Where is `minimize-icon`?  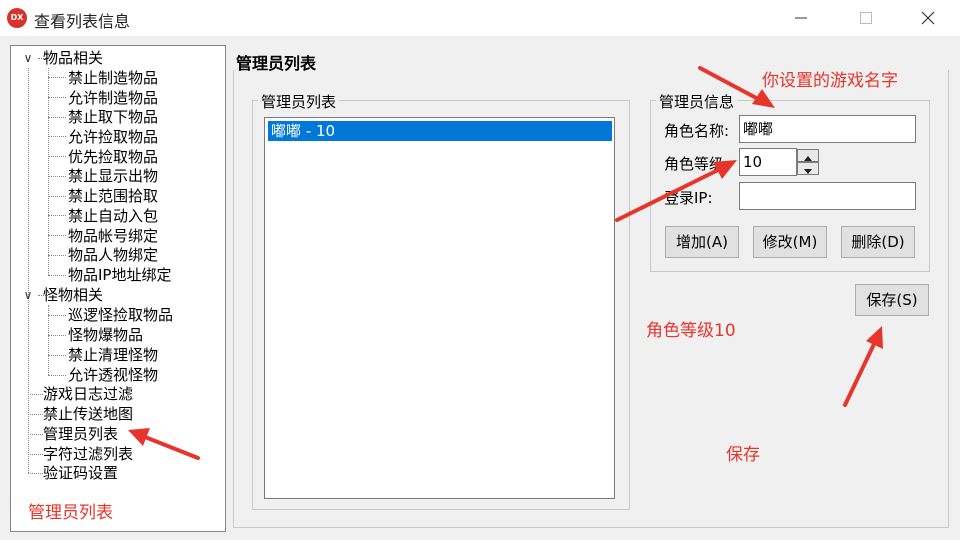 minimize-icon is located at coordinates (801, 18).